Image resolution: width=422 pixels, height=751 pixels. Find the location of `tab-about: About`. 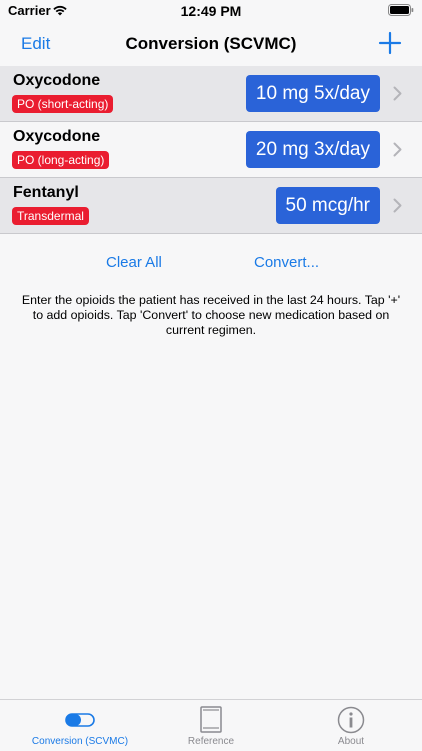

tab-about: About is located at coordinates (351, 725).